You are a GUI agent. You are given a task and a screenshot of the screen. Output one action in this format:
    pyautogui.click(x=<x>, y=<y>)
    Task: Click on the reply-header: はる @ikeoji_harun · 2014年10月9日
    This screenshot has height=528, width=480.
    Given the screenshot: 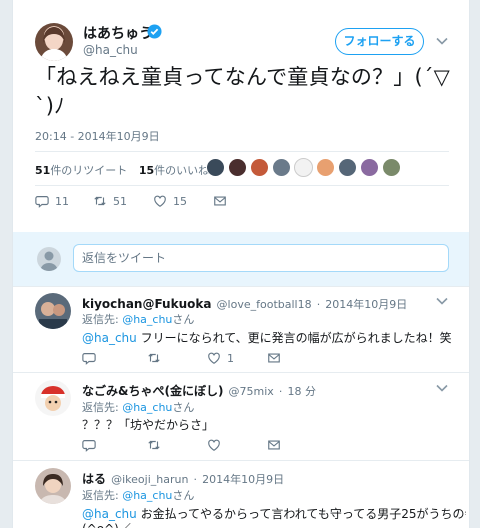 What is the action you would take?
    pyautogui.click(x=183, y=477)
    